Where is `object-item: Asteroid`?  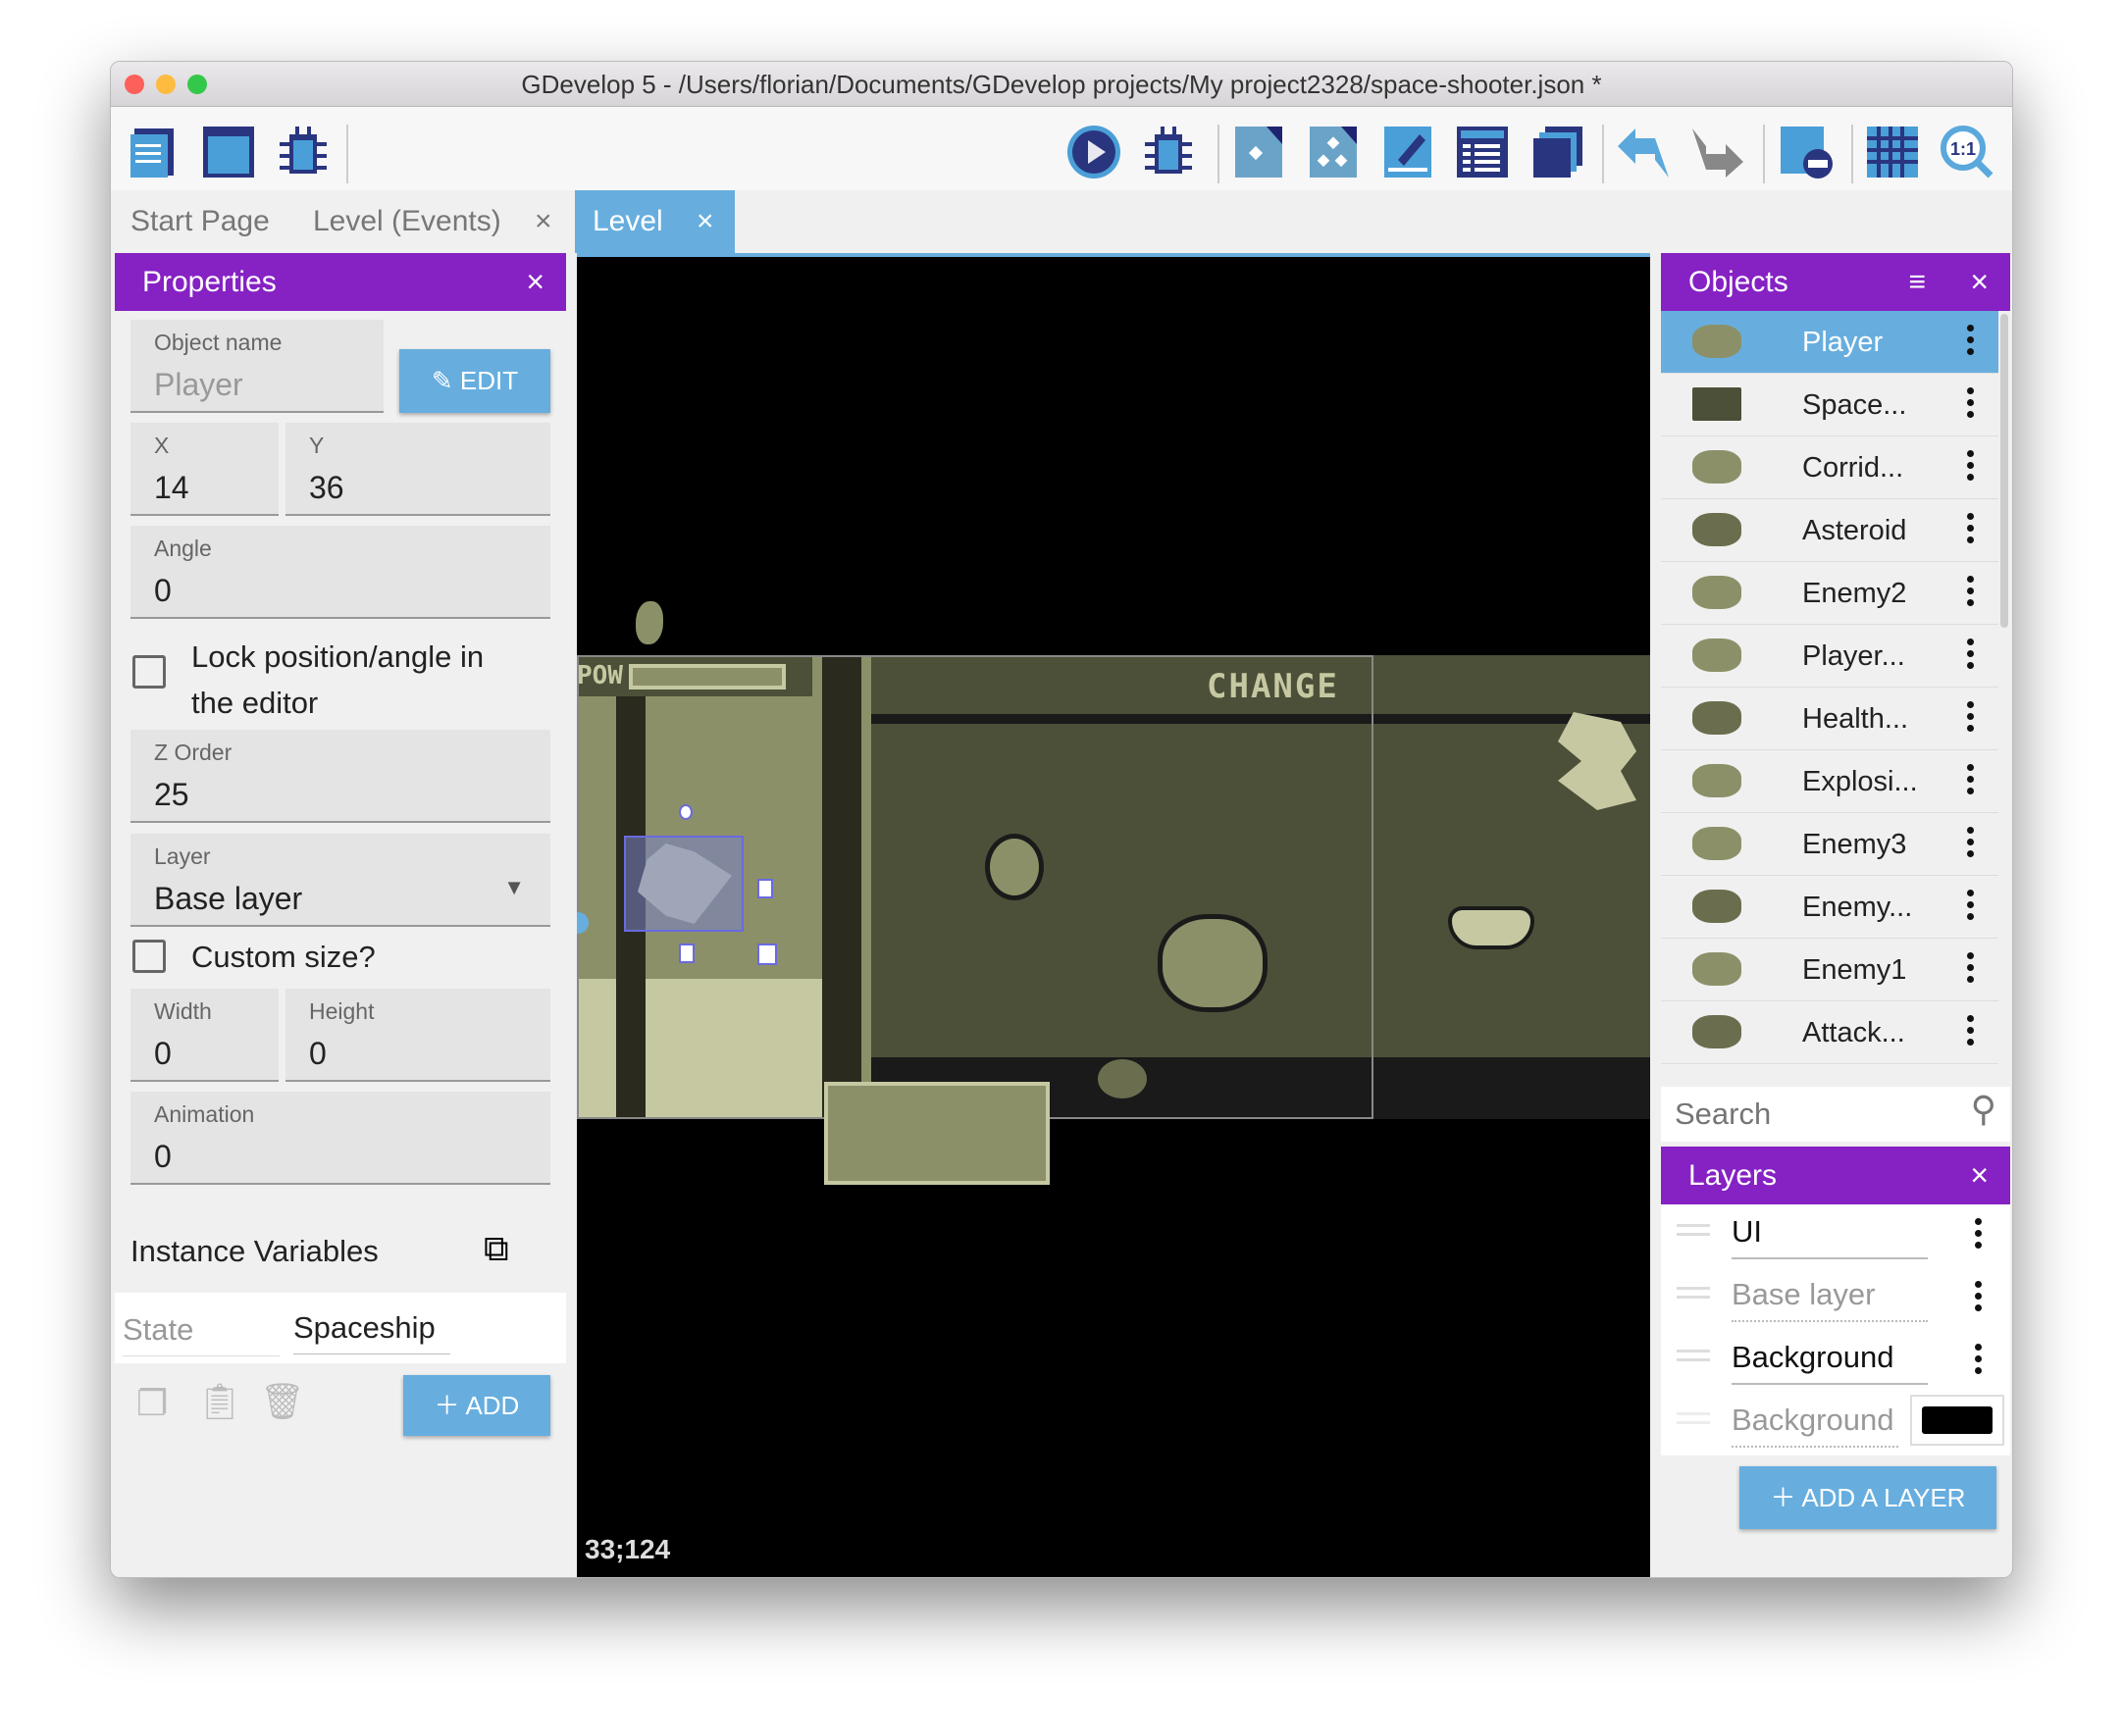
object-item: Asteroid is located at coordinates (1830, 531).